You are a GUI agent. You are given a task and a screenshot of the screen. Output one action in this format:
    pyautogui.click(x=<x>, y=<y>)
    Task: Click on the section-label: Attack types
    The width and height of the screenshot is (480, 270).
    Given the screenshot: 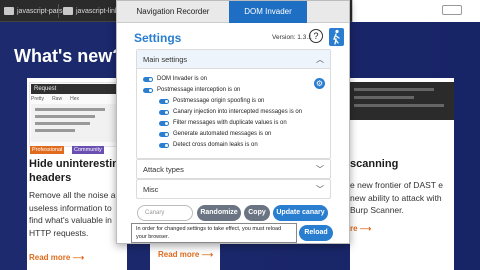 What is the action you would take?
    pyautogui.click(x=163, y=169)
    